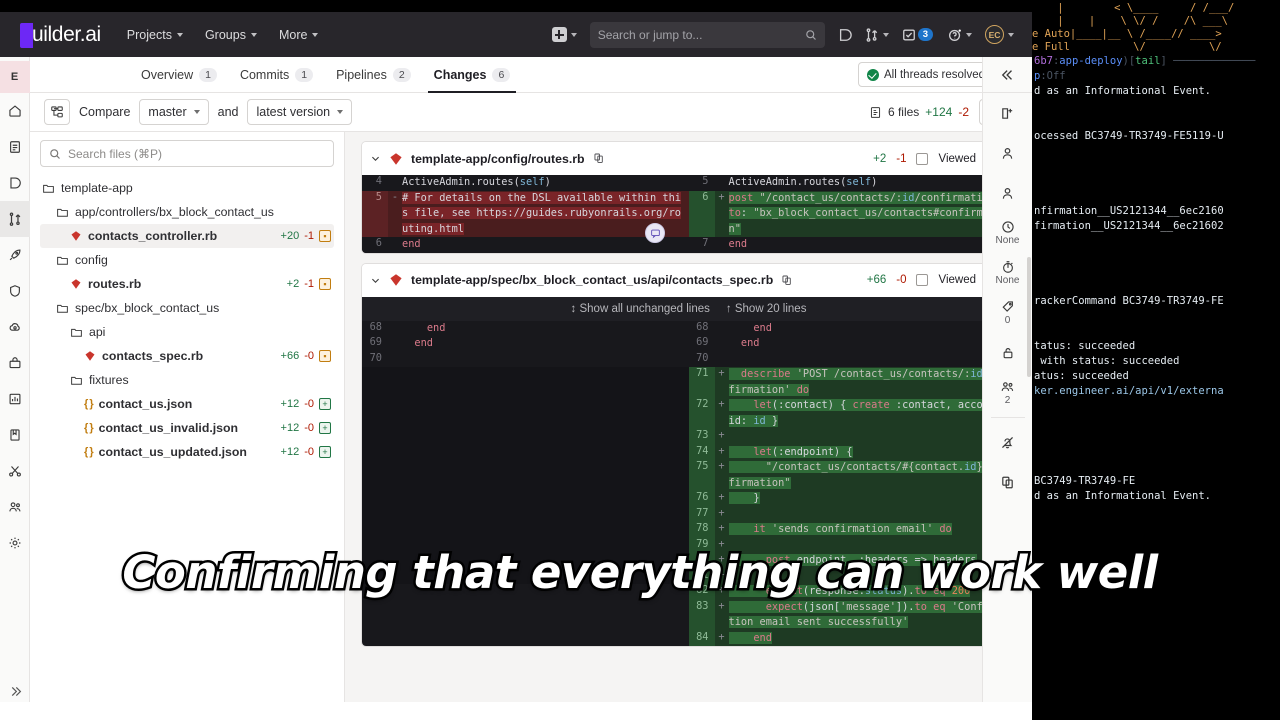  Describe the element at coordinates (15, 255) in the screenshot. I see `rocket-icon` at that location.